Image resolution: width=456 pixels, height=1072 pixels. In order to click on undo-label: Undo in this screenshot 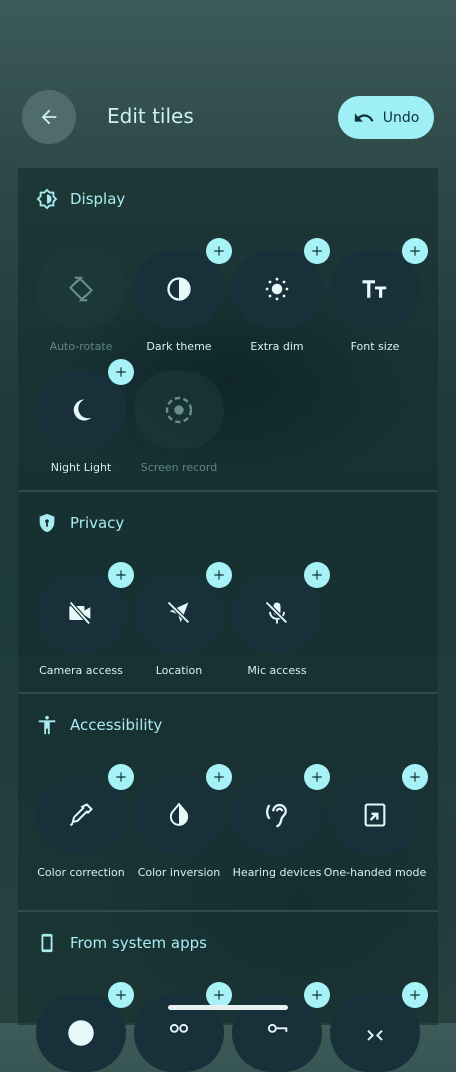, I will do `click(401, 117)`.